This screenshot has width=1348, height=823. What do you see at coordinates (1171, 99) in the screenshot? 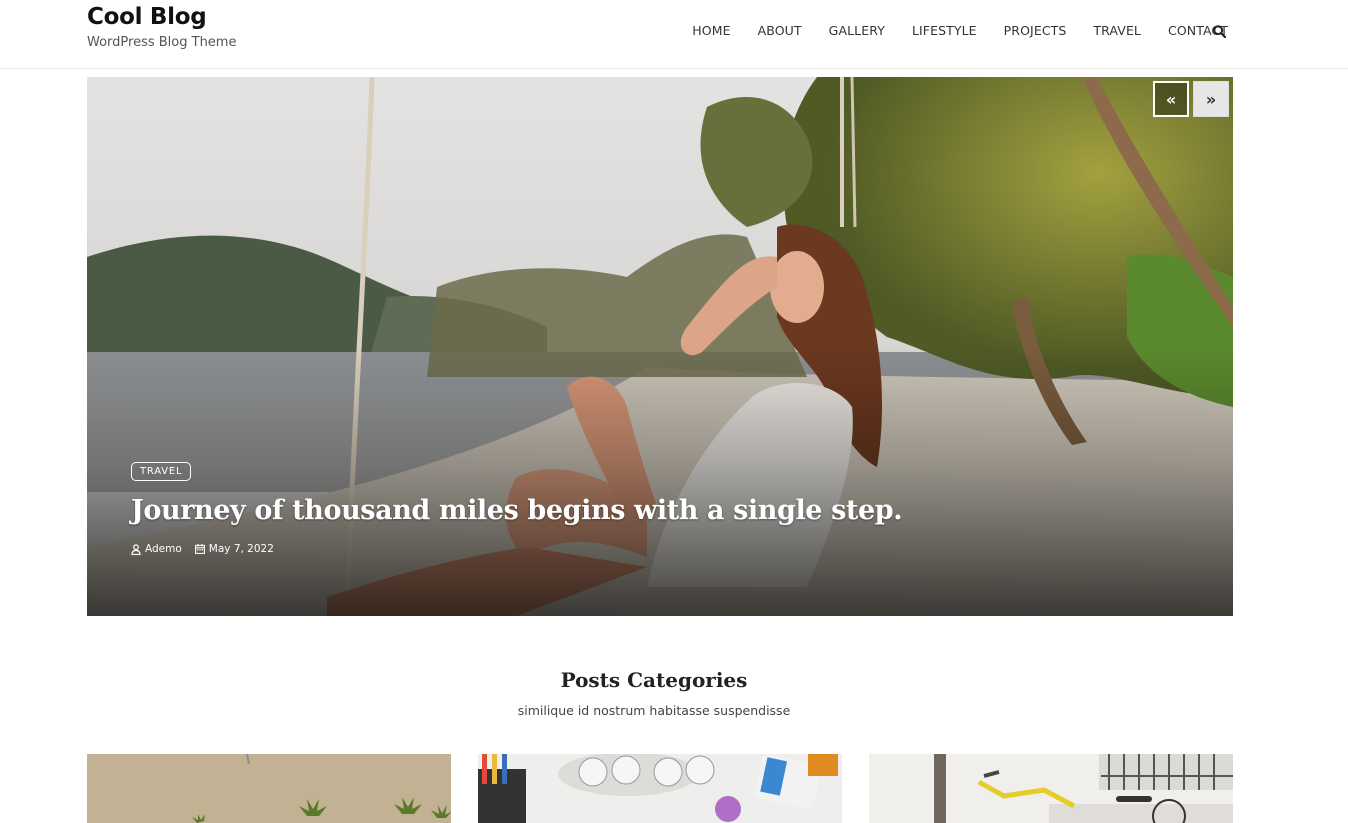
I see `slider-prev-button: «` at bounding box center [1171, 99].